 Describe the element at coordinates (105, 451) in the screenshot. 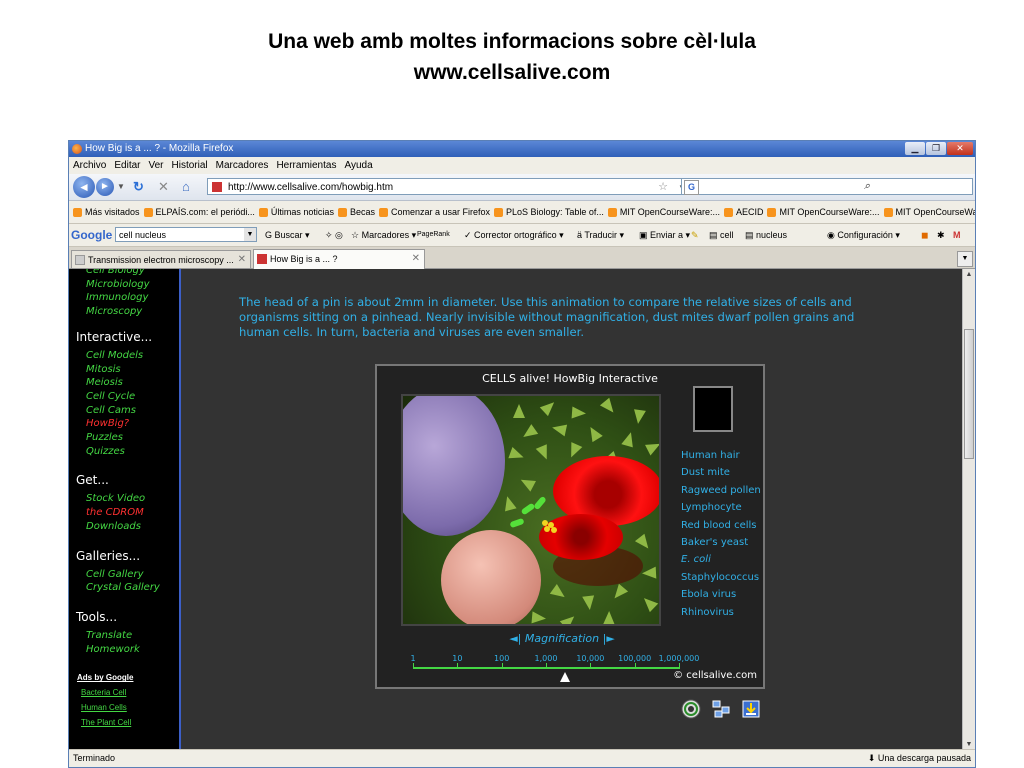

I see `sidebar-link-quizzes: Quizzes` at that location.